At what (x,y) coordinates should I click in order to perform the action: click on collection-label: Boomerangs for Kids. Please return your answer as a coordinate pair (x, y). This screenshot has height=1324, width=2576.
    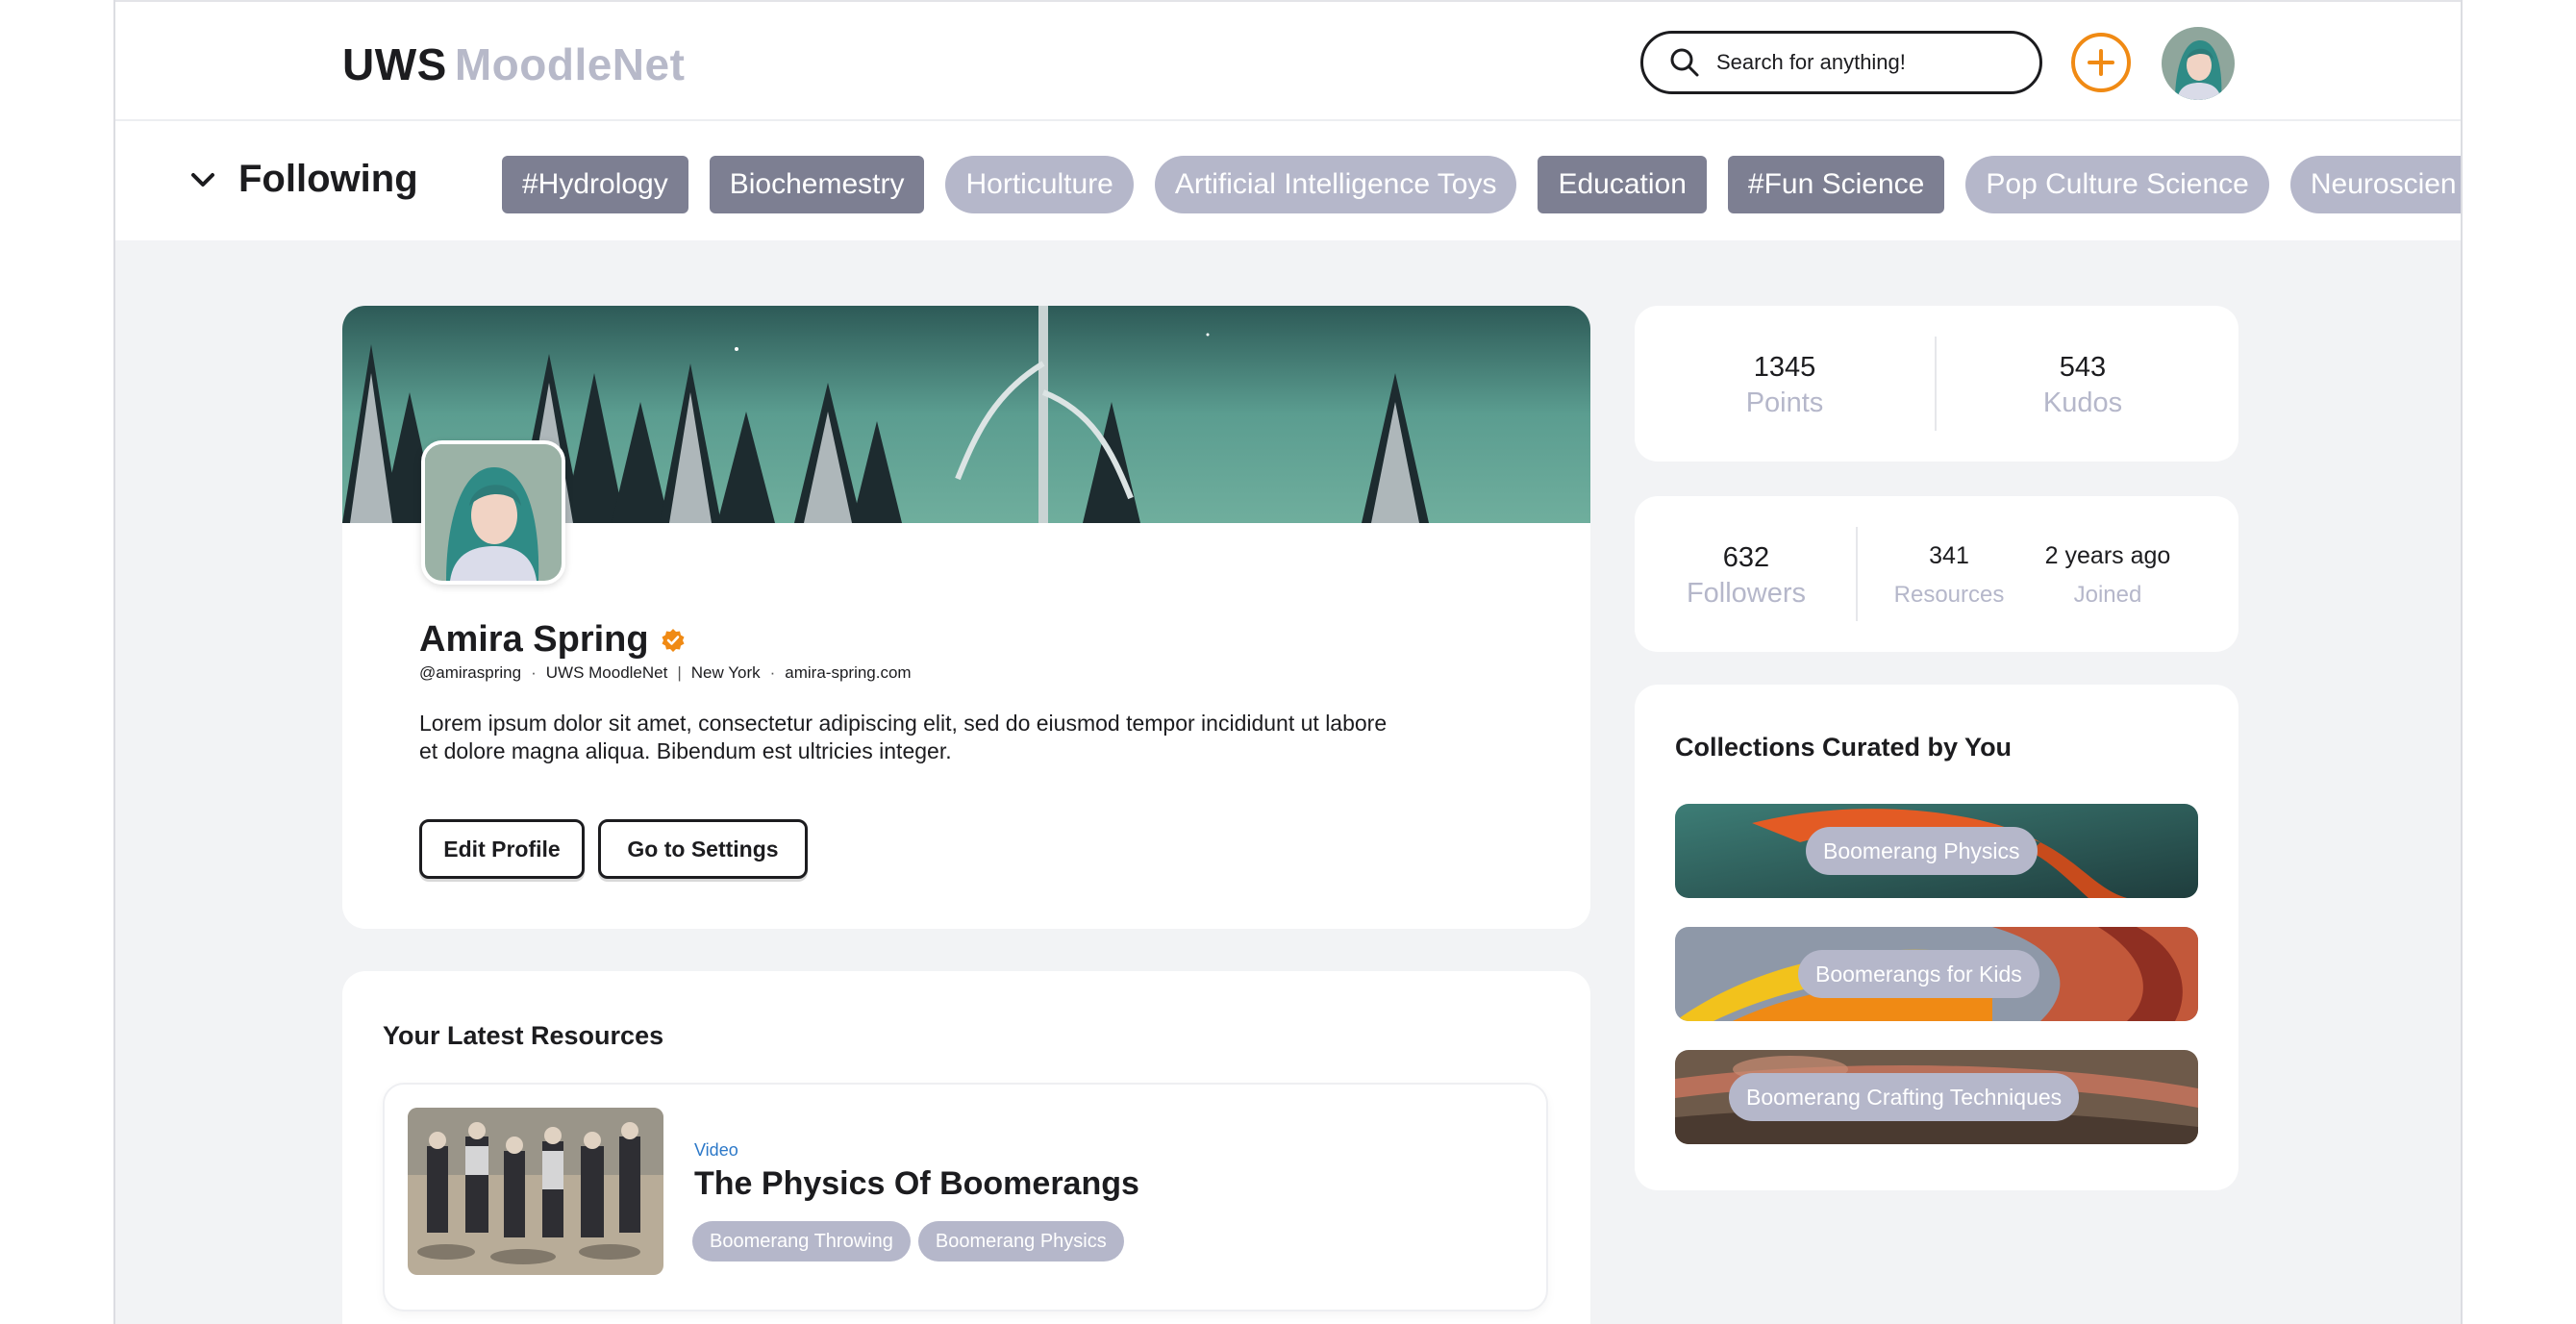
    Looking at the image, I should click on (1918, 974).